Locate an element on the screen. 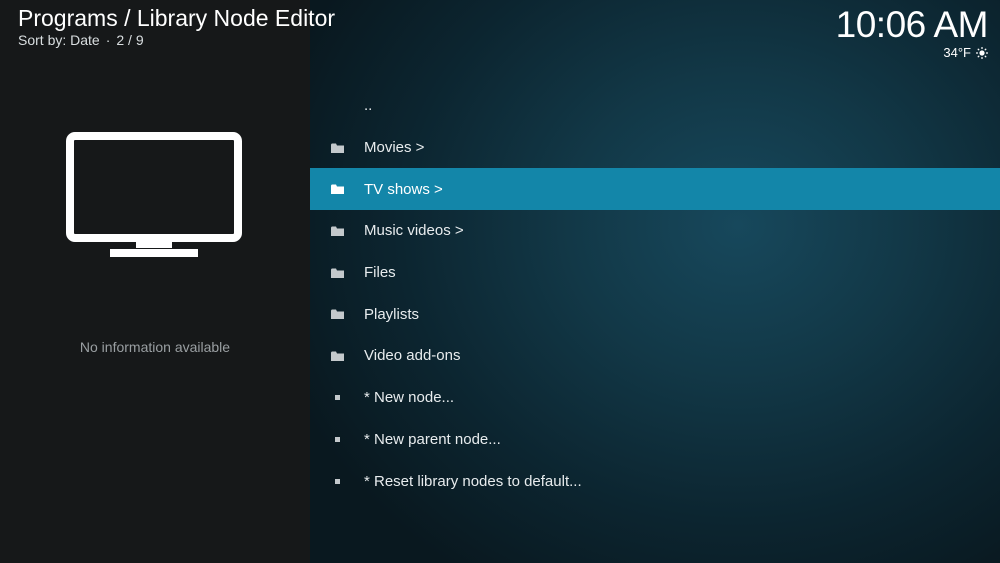 Image resolution: width=1000 pixels, height=563 pixels. list-item-label: Files is located at coordinates (380, 273).